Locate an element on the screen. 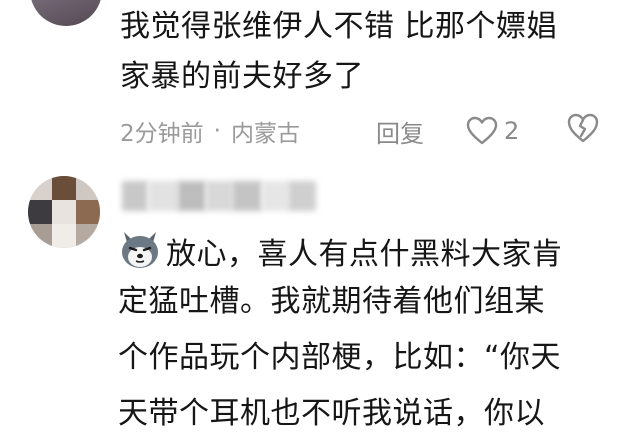  like-count: 2 is located at coordinates (512, 131).